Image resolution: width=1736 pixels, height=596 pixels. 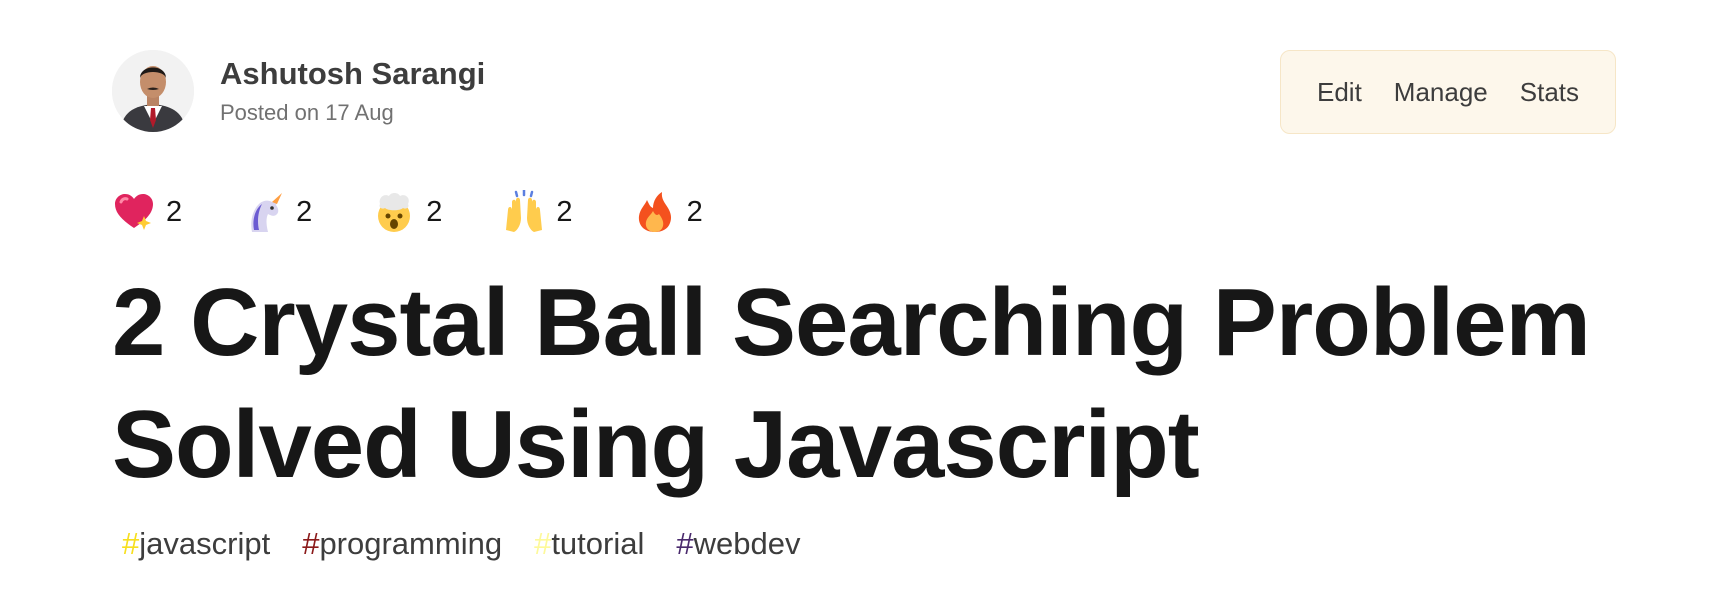 I want to click on reaction-raised-hands: 2, so click(x=537, y=212).